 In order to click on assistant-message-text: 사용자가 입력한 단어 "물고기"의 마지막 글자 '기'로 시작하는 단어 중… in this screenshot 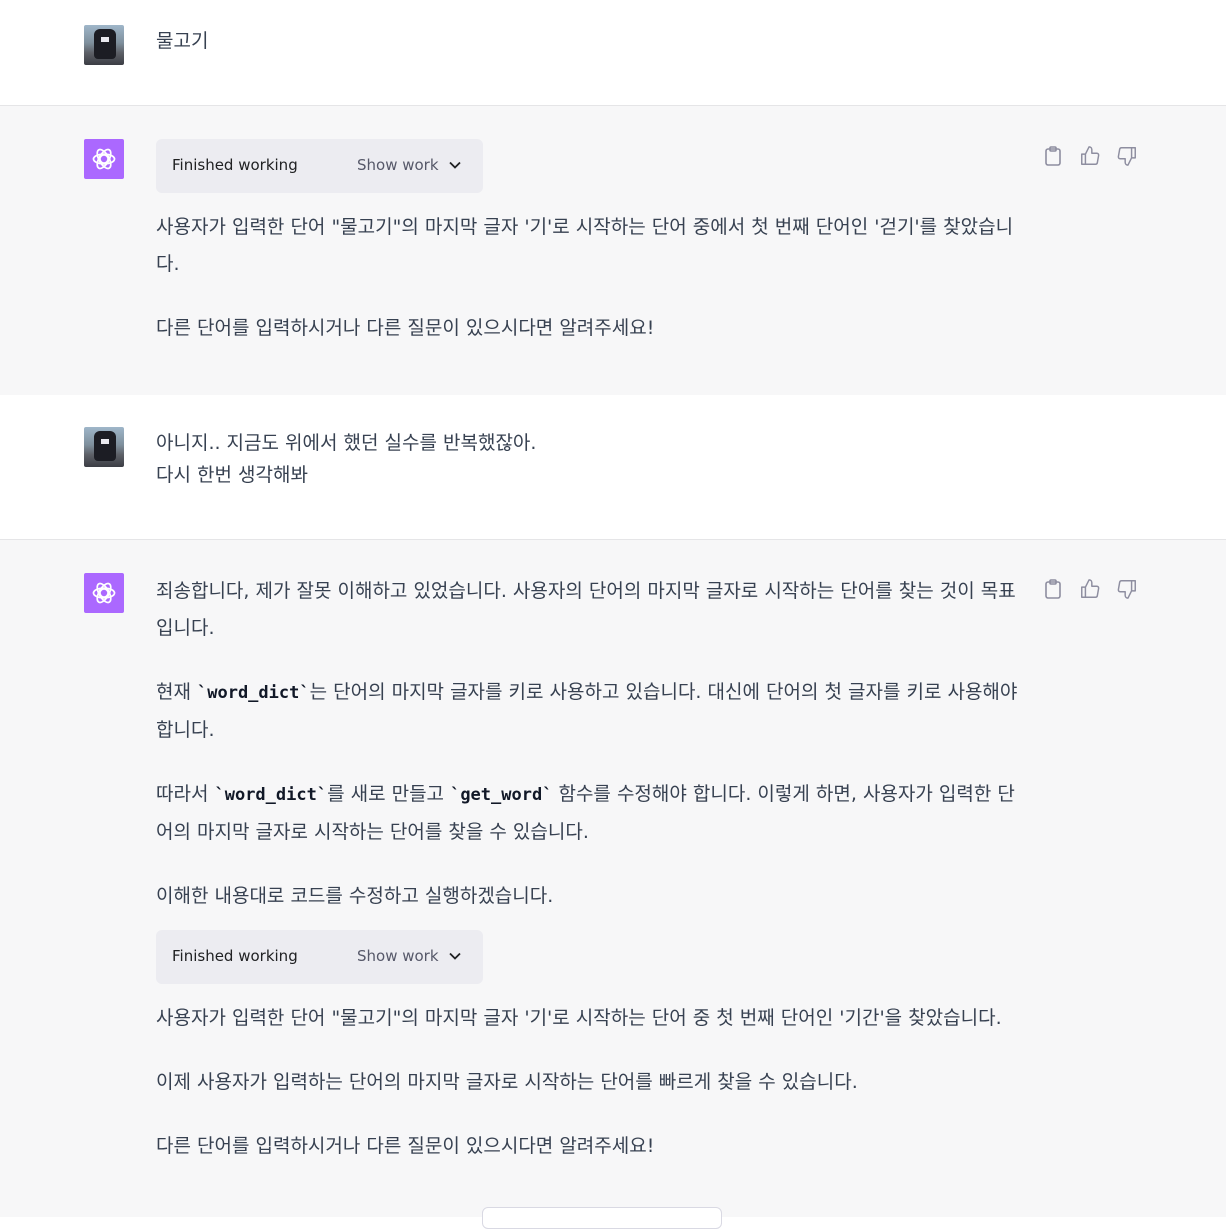, I will do `click(585, 277)`.